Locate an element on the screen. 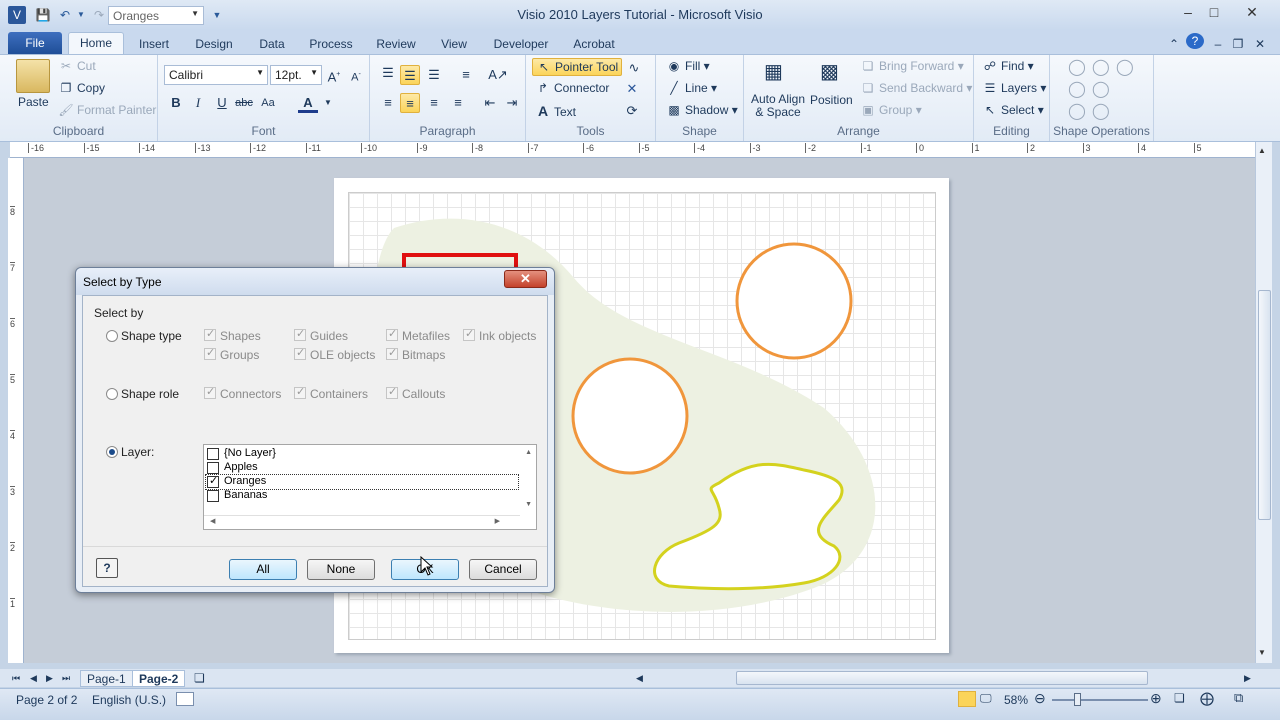 Image resolution: width=1280 pixels, height=720 pixels. underline-icon: U is located at coordinates (222, 103).